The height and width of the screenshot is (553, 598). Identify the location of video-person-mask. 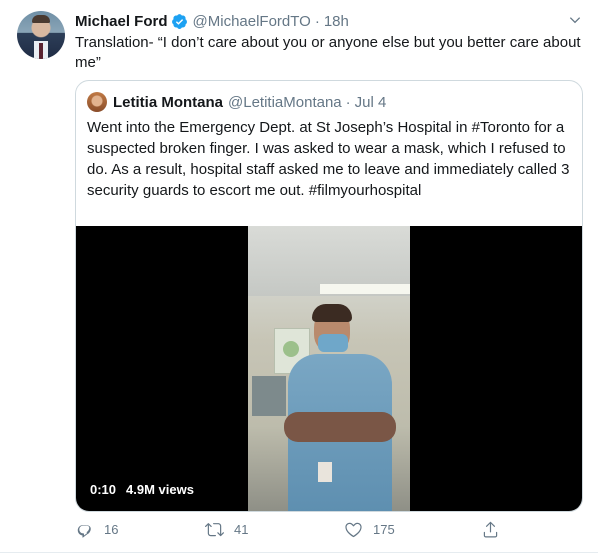
(333, 343).